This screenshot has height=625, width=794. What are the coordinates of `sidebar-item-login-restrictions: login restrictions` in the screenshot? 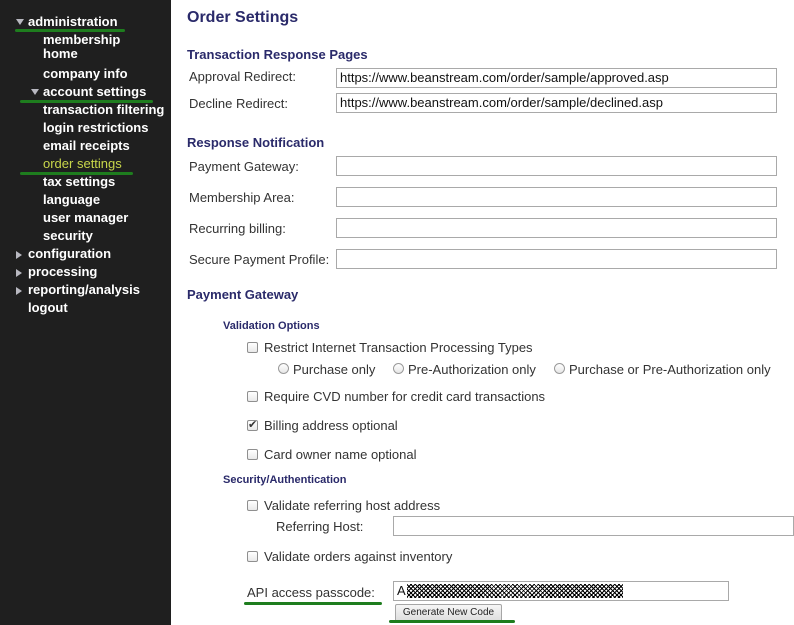 It's located at (95, 128).